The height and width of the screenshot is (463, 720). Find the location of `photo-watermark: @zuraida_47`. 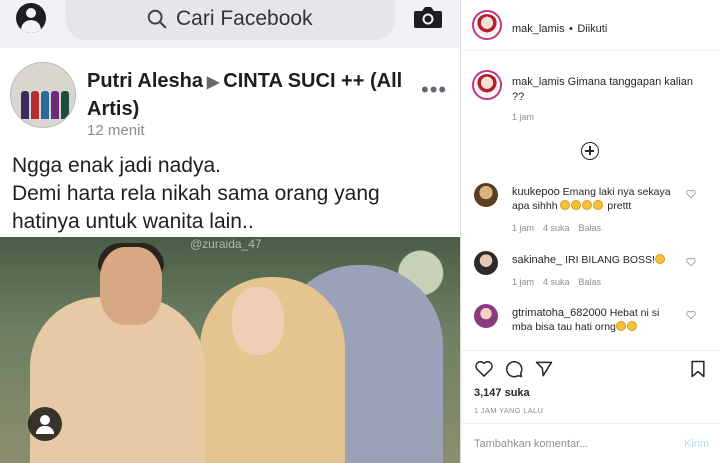

photo-watermark: @zuraida_47 is located at coordinates (226, 244).